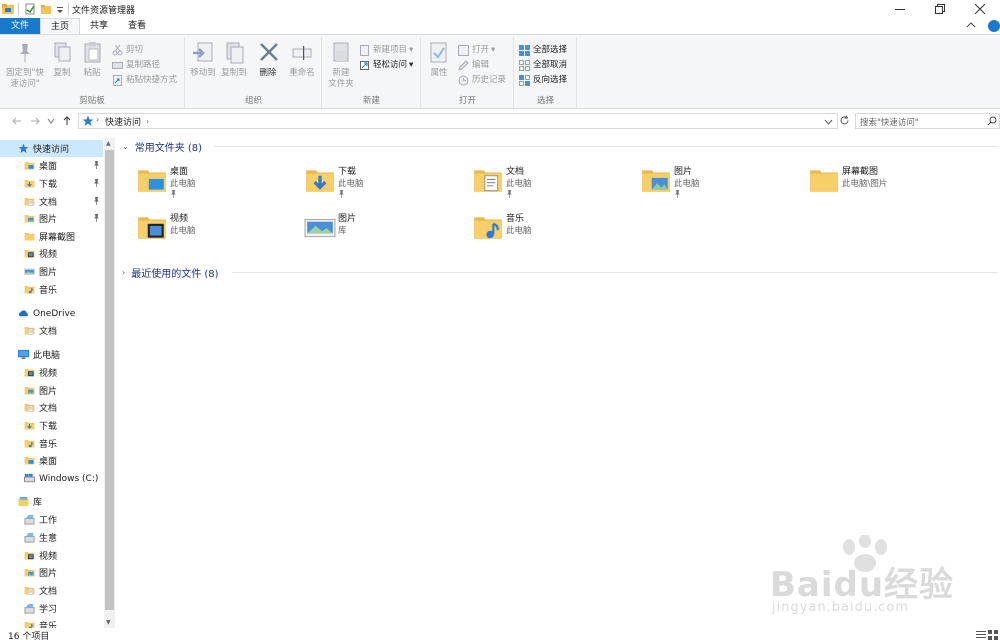 The width and height of the screenshot is (1000, 642). Describe the element at coordinates (845, 121) in the screenshot. I see `refresh-button` at that location.